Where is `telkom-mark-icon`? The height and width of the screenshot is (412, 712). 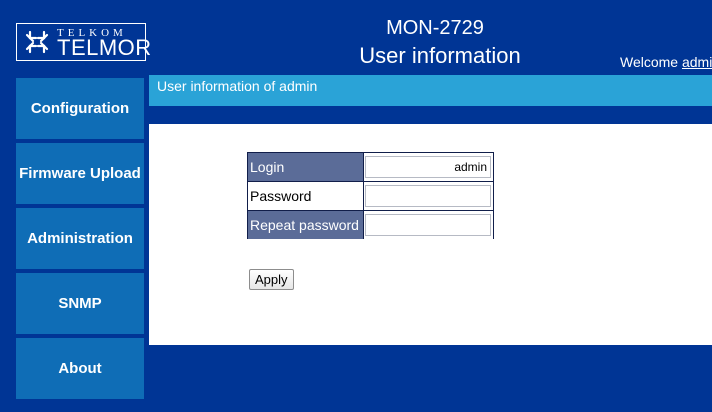 telkom-mark-icon is located at coordinates (37, 42).